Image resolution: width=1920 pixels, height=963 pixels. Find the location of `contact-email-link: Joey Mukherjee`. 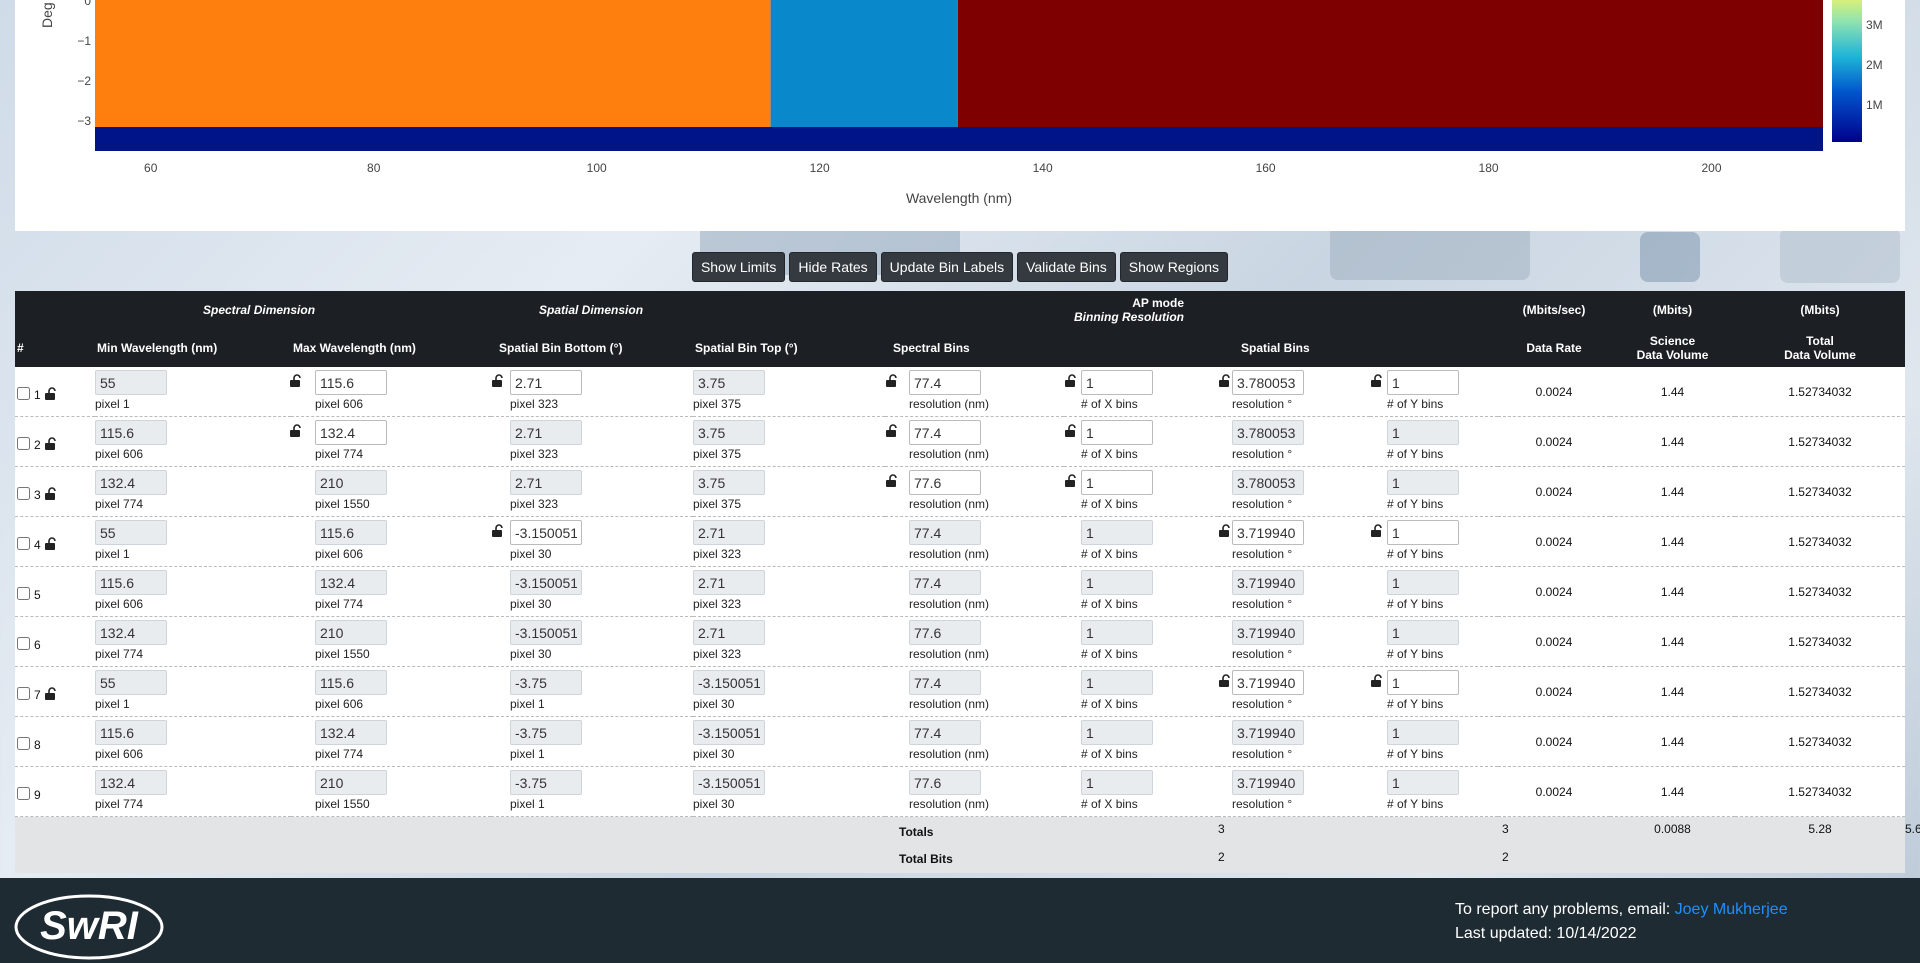

contact-email-link: Joey Mukherjee is located at coordinates (1731, 909).